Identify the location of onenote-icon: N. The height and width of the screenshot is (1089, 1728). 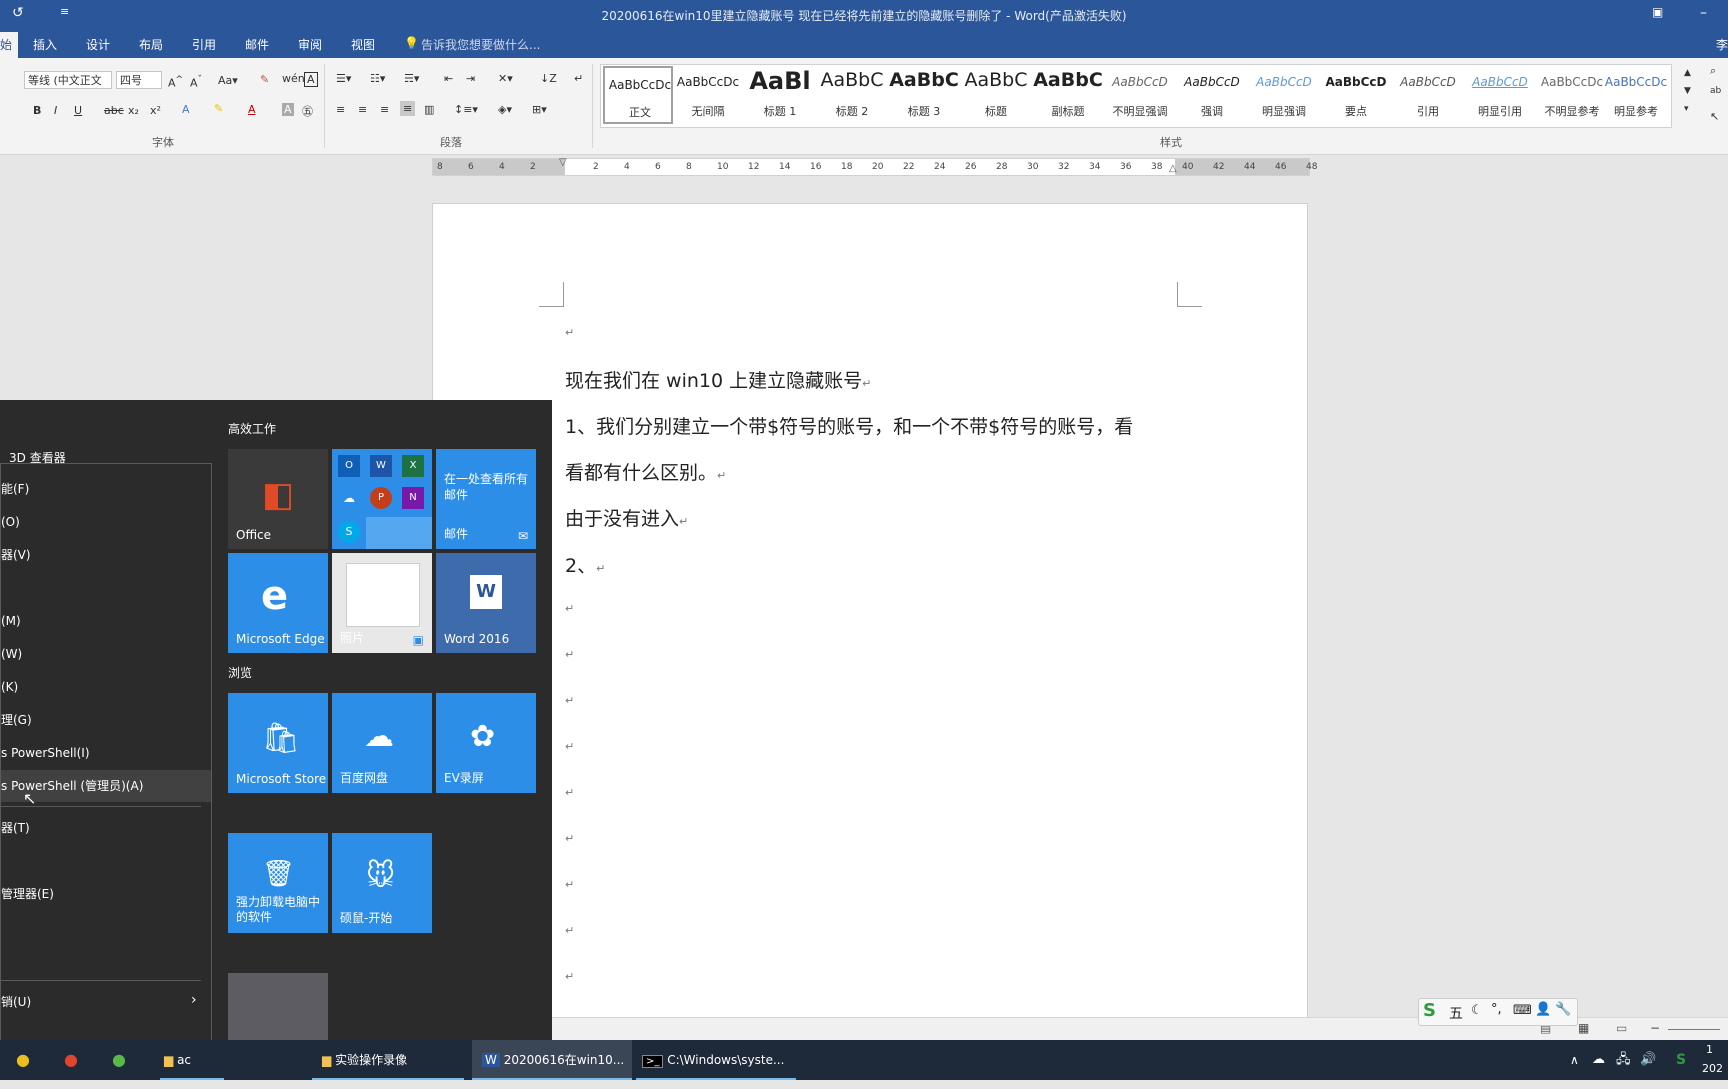
(413, 498).